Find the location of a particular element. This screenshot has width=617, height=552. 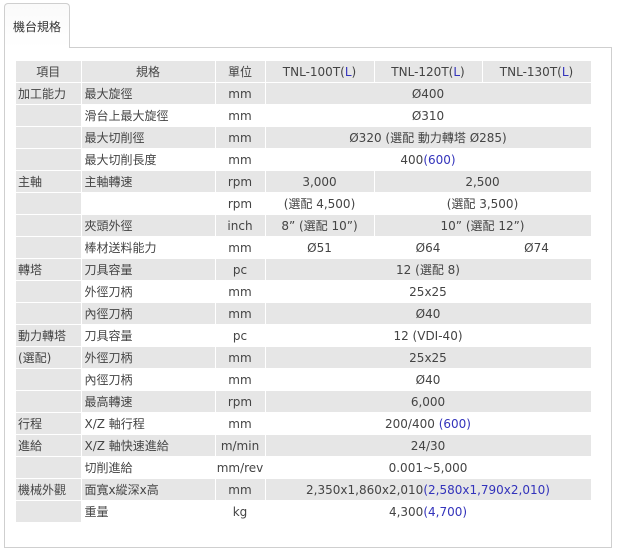

row-spec: 重量 is located at coordinates (148, 511).